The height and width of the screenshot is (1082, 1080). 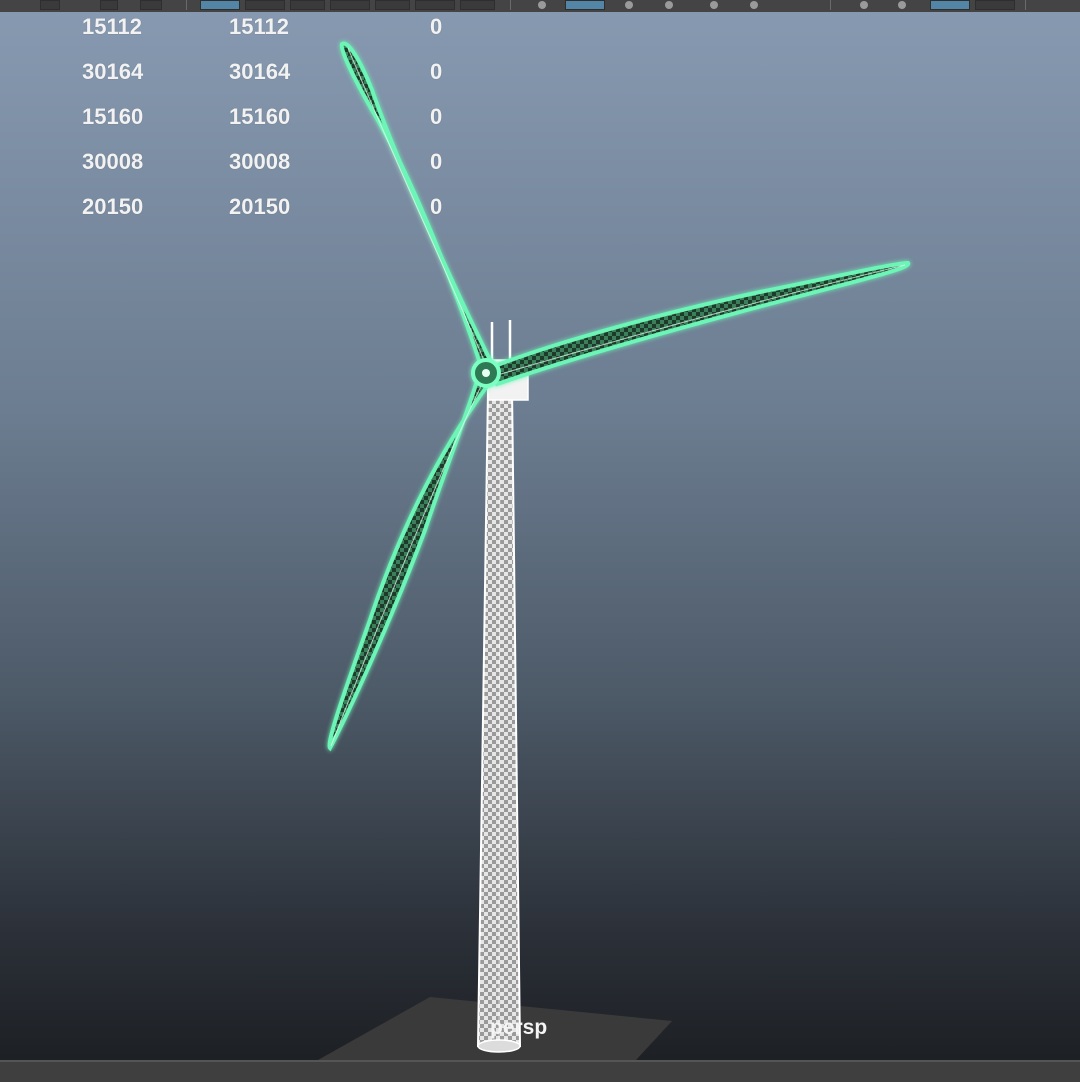 What do you see at coordinates (435, 5) in the screenshot?
I see `ambient-occlusion-icon` at bounding box center [435, 5].